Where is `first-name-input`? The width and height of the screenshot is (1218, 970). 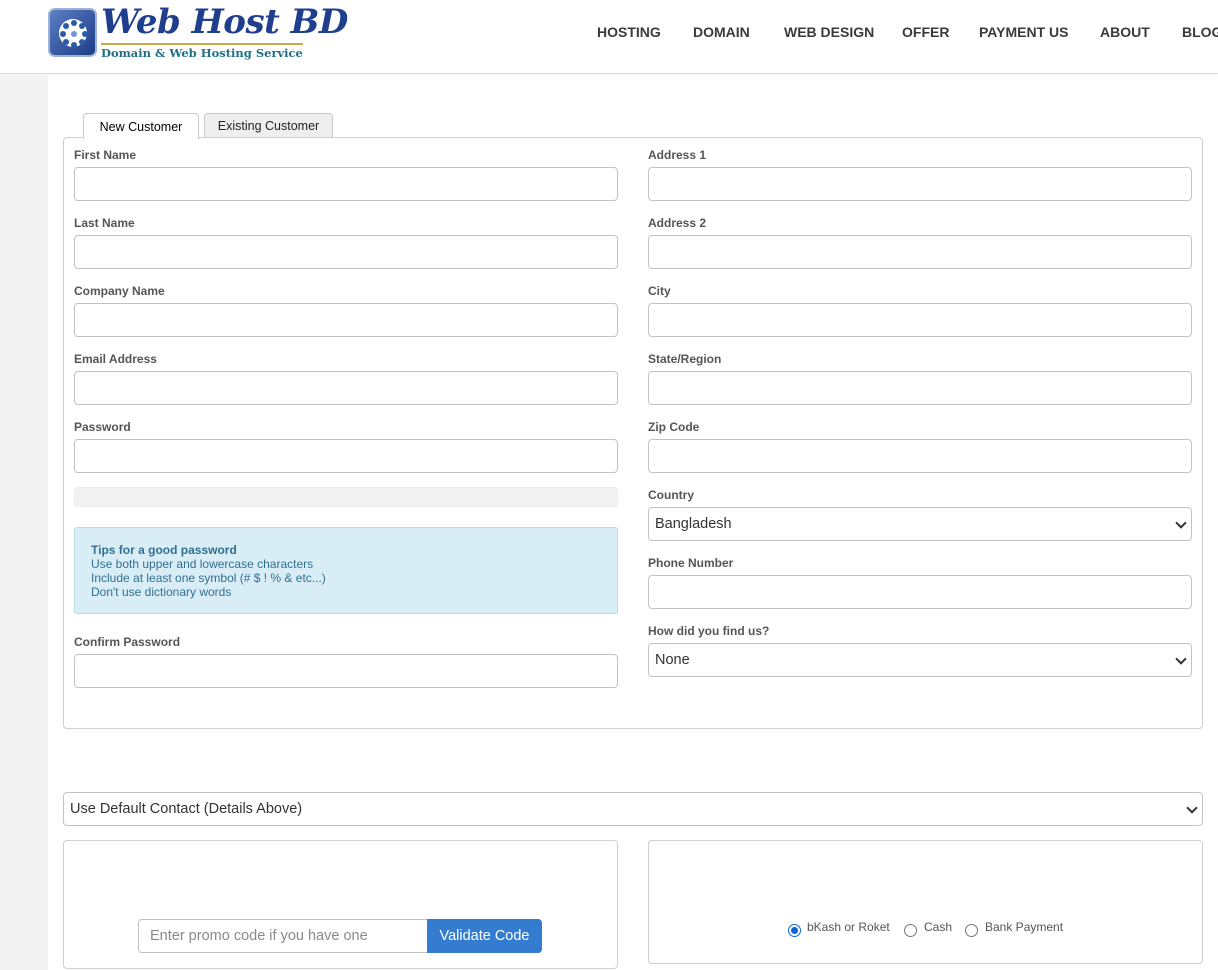 first-name-input is located at coordinates (346, 184).